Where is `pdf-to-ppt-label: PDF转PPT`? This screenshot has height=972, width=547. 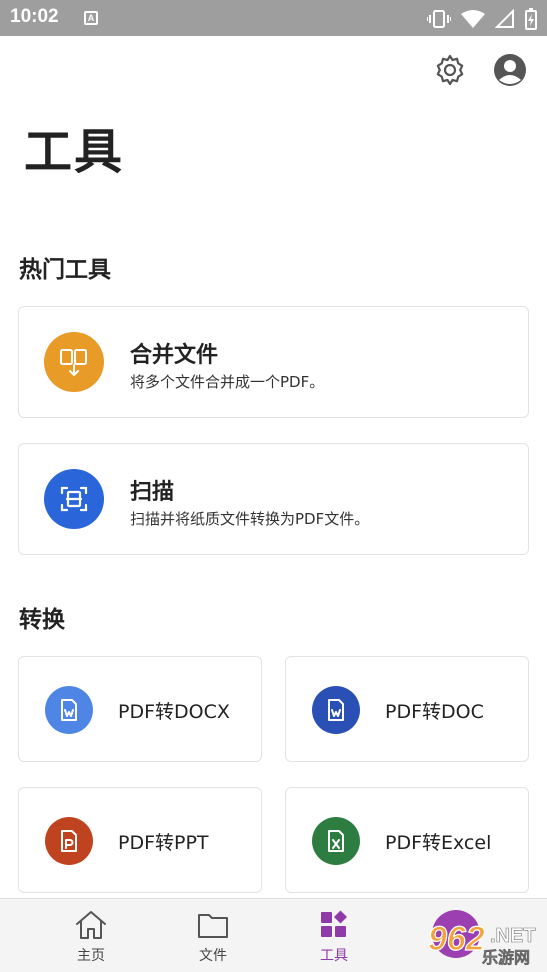 pdf-to-ppt-label: PDF转PPT is located at coordinates (163, 843).